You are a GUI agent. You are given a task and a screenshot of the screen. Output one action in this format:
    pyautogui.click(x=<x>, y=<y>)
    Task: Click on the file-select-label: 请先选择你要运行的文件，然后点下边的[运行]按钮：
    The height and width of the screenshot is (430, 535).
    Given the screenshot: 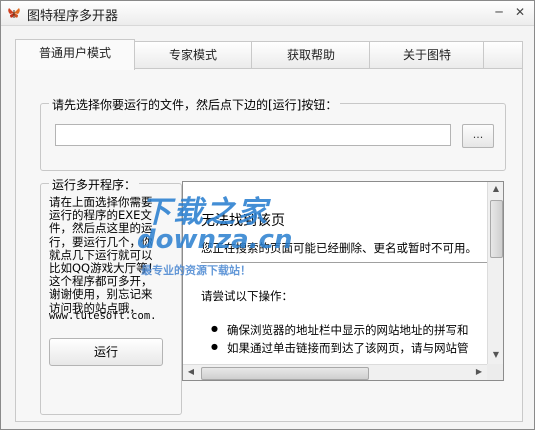 What is the action you would take?
    pyautogui.click(x=195, y=104)
    